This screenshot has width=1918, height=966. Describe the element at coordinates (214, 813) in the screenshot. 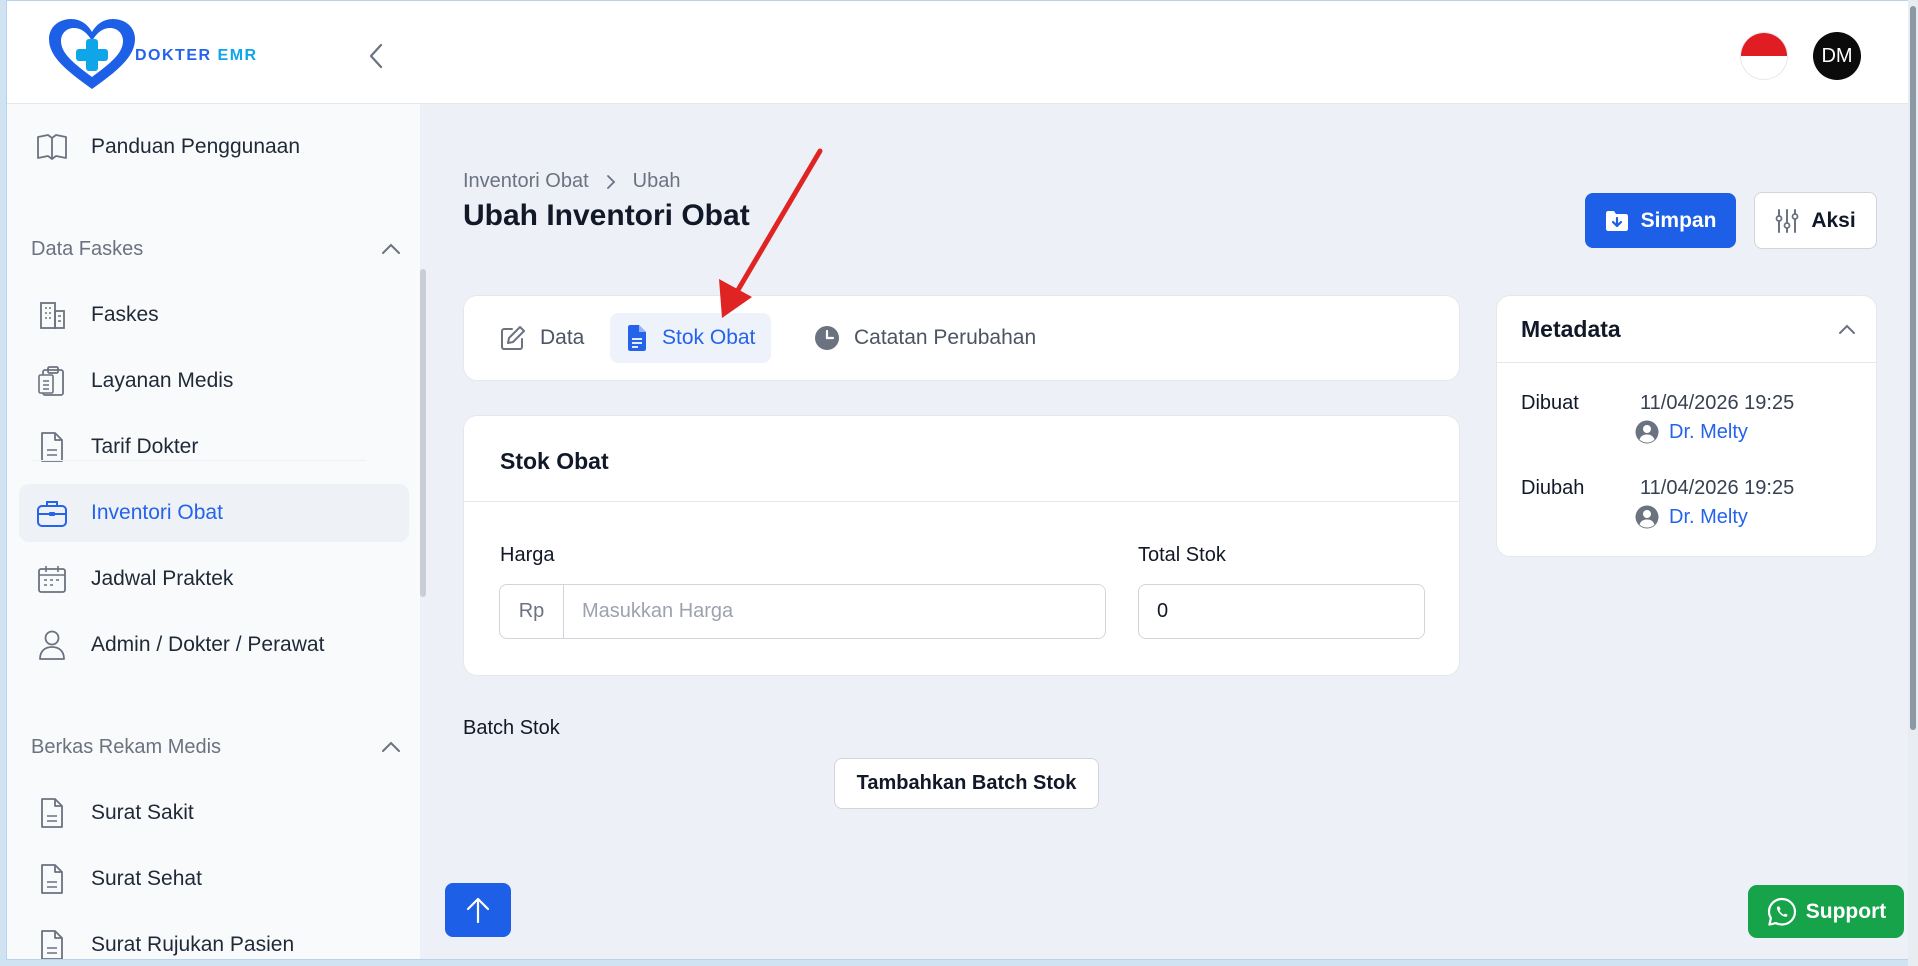

I see `sidebar-item-surat-sakit: Surat Sakit` at that location.